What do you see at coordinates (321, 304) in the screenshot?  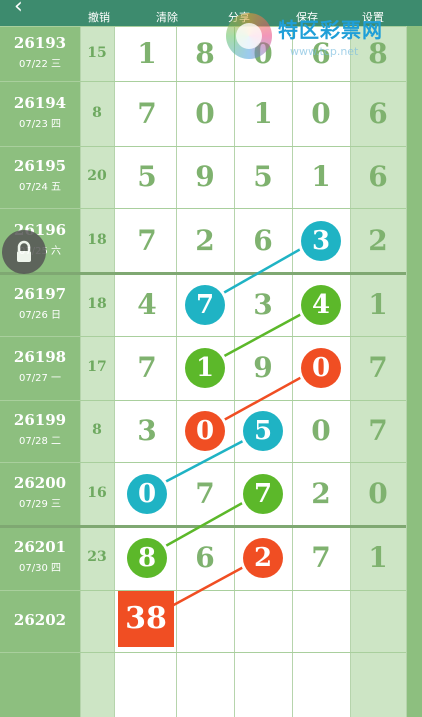 I see `digit-ball: 4` at bounding box center [321, 304].